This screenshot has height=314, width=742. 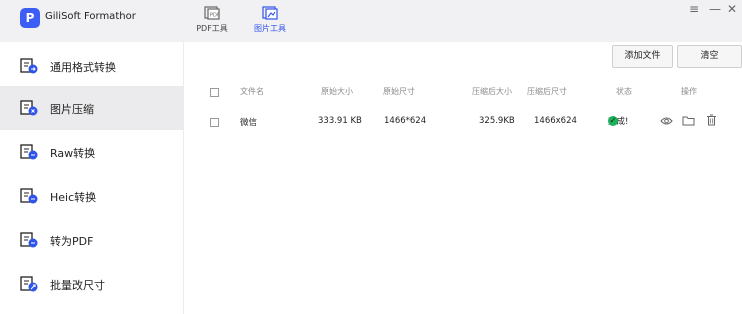 What do you see at coordinates (29, 196) in the screenshot?
I see `heic-icon` at bounding box center [29, 196].